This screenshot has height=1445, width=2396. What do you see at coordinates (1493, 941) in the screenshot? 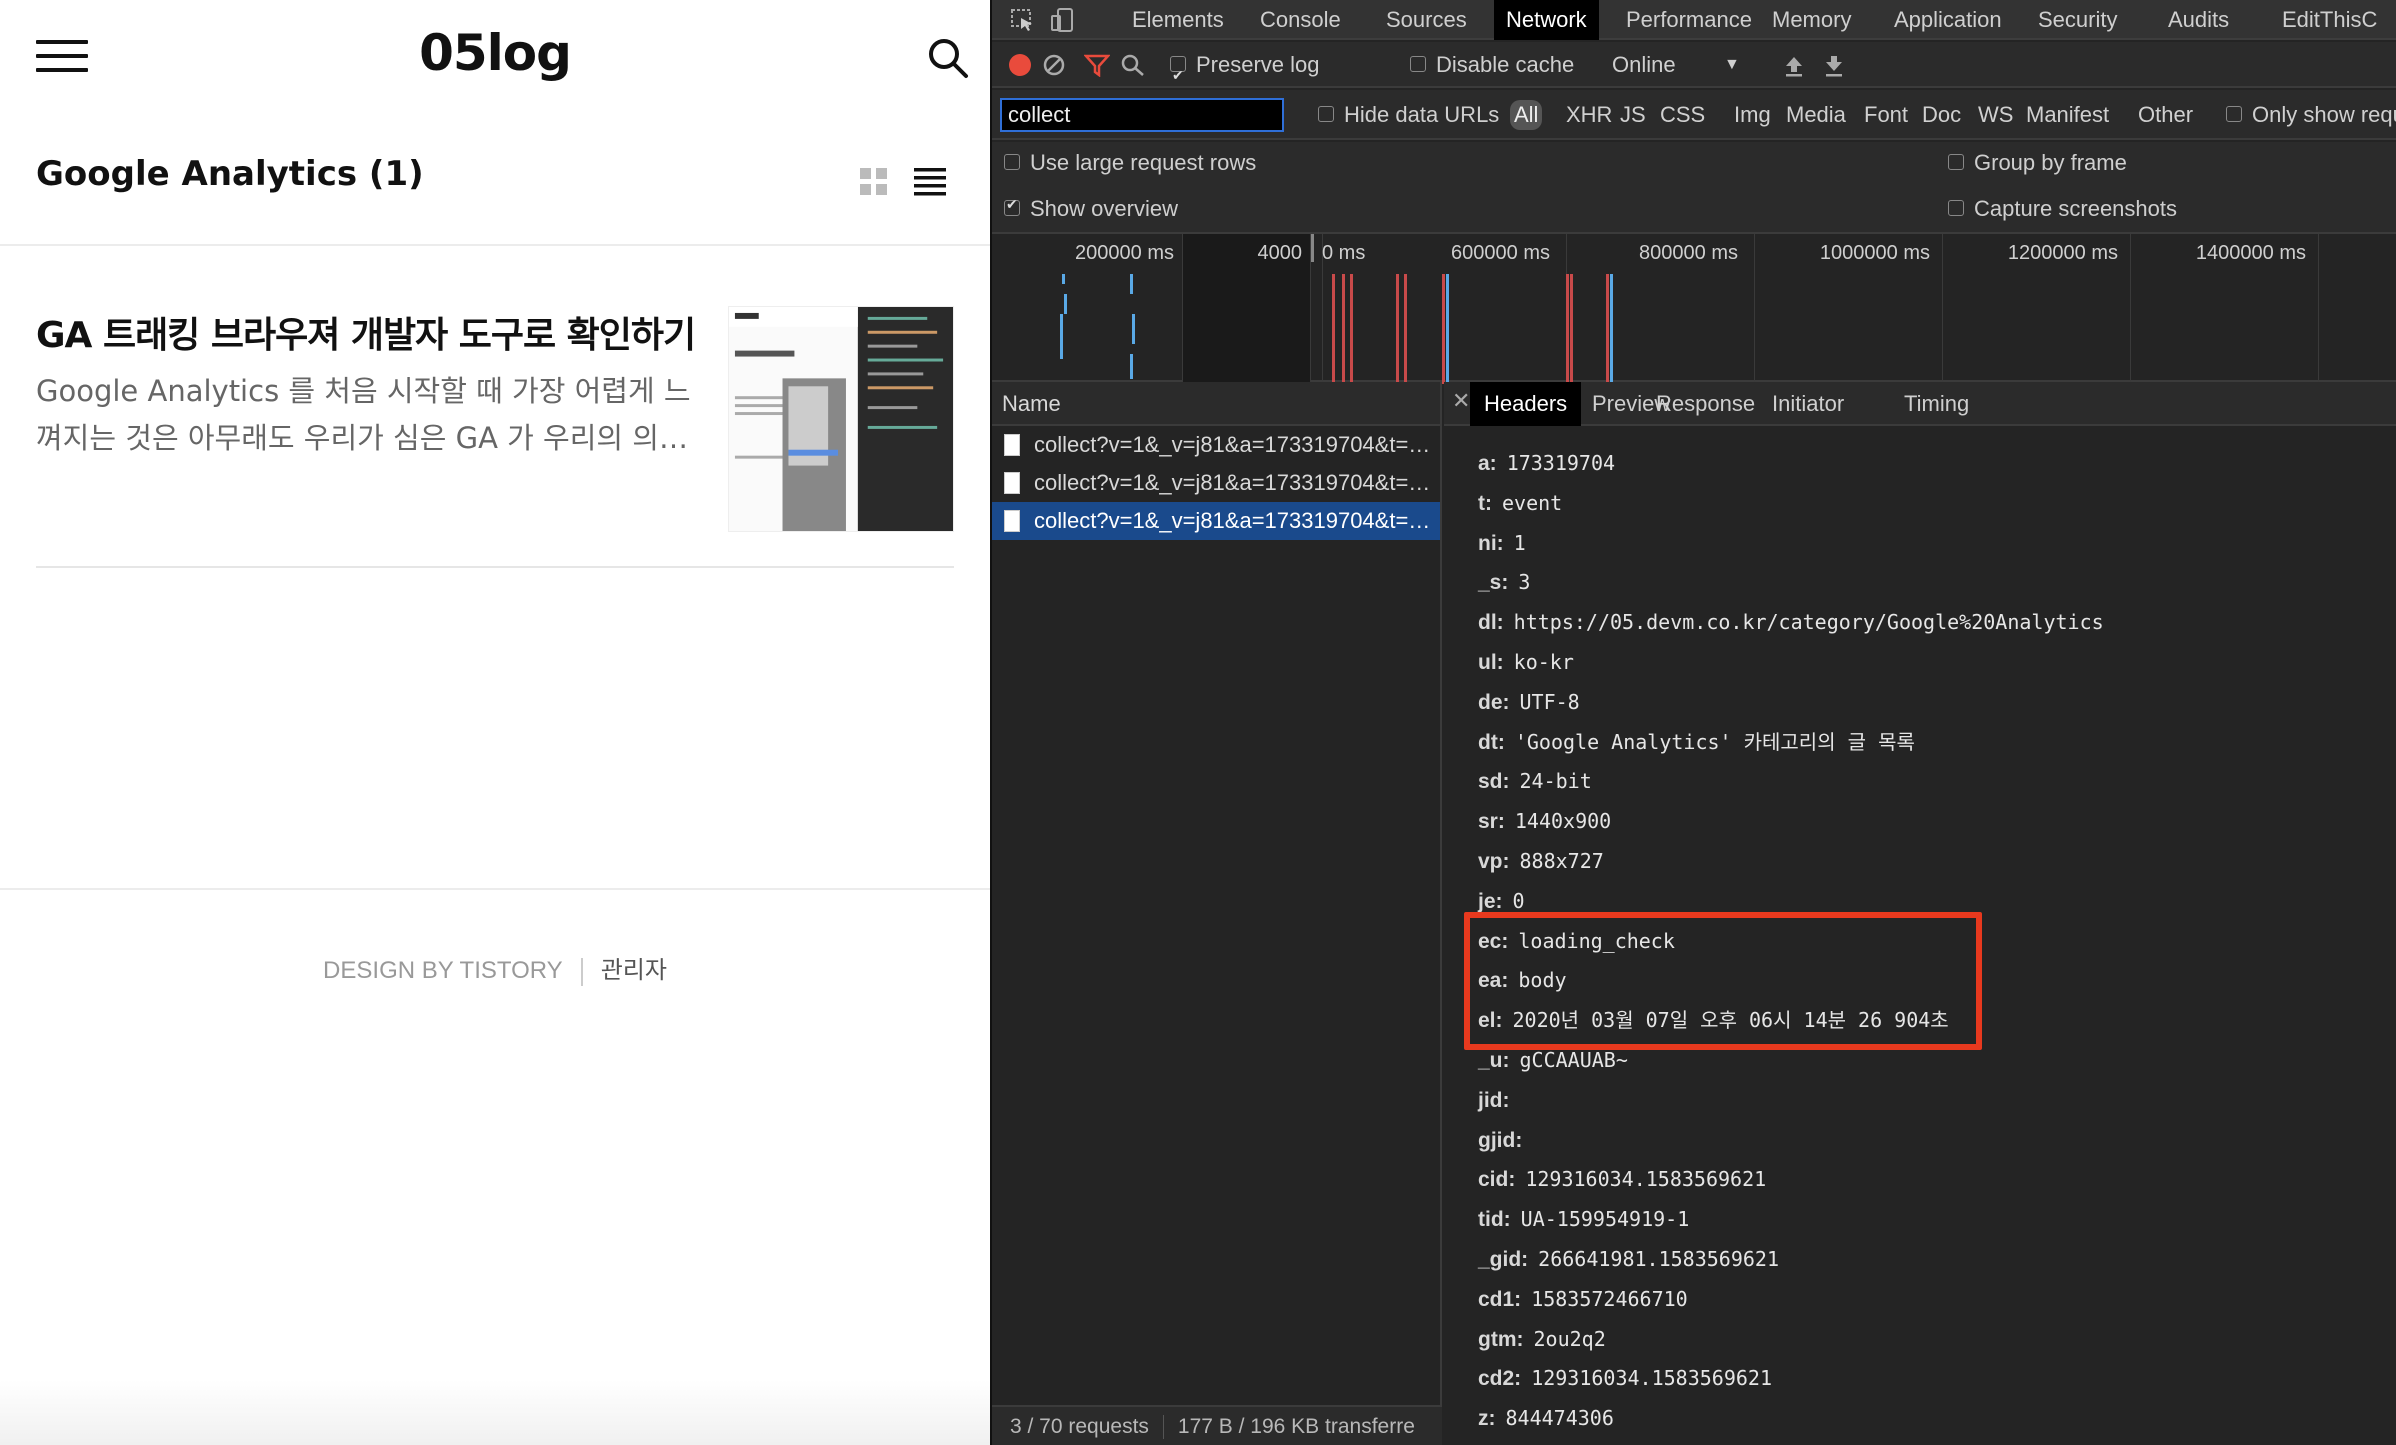
I see `param-key: ec:` at bounding box center [1493, 941].